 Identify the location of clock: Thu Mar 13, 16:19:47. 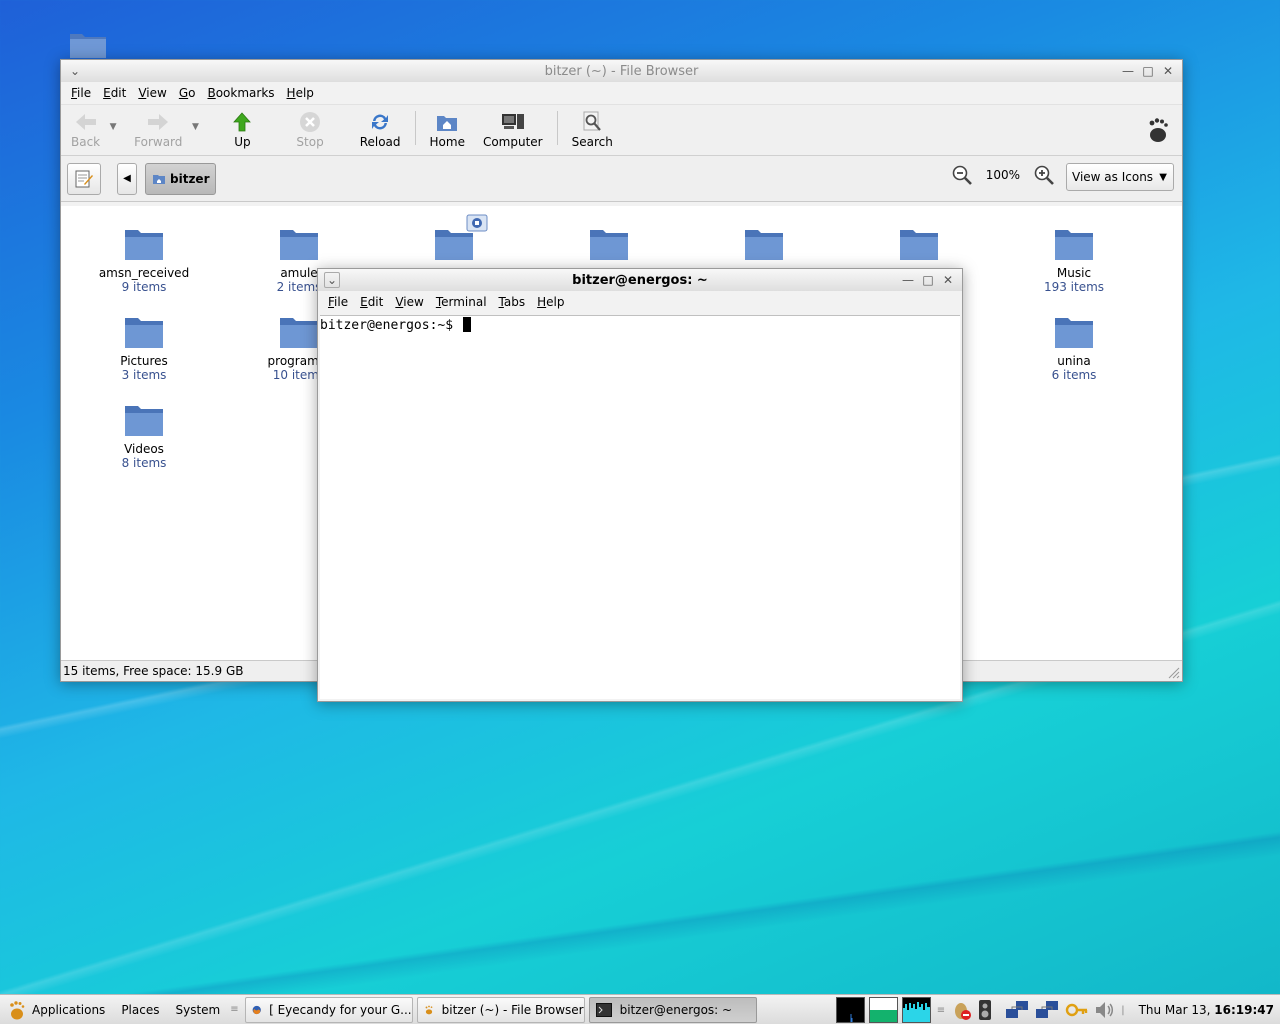
(1206, 1010).